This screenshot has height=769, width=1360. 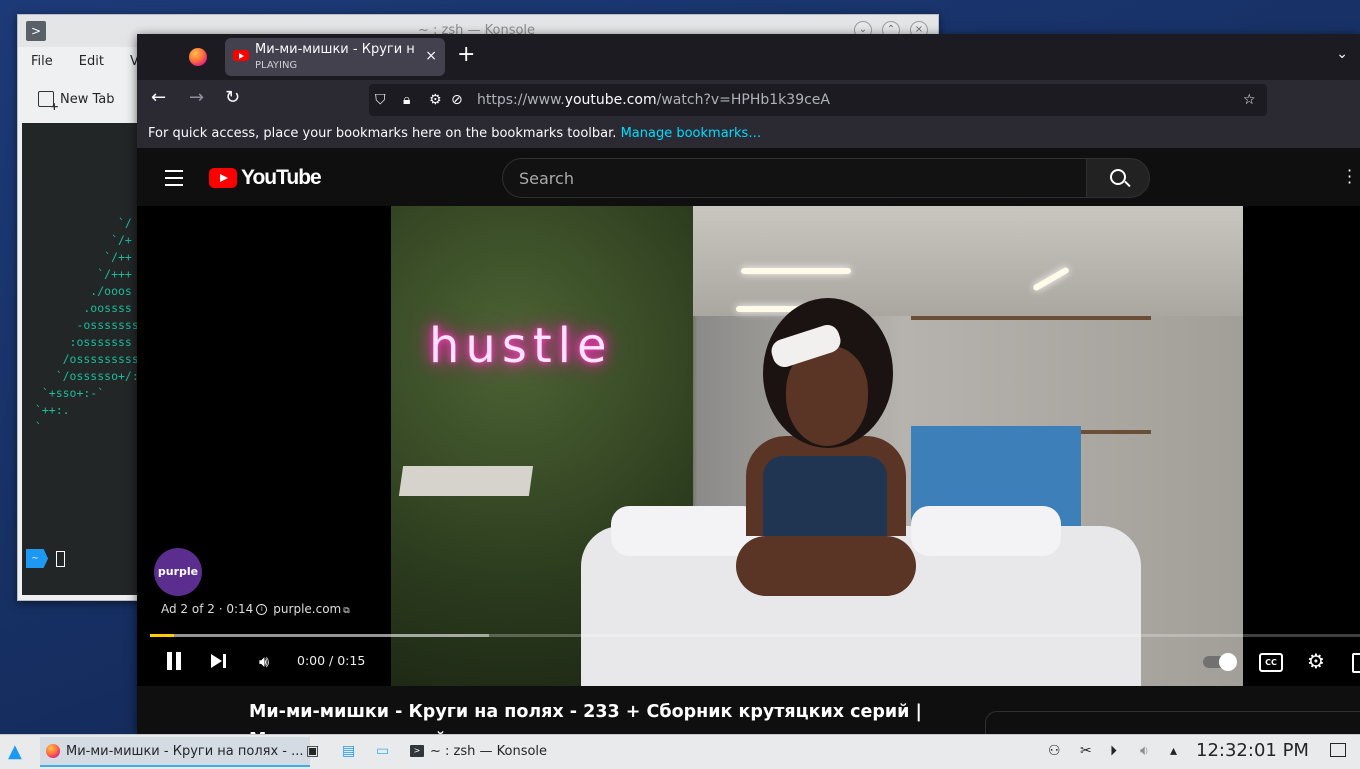 What do you see at coordinates (276, 65) in the screenshot?
I see `tab-playing-status: PLAYING` at bounding box center [276, 65].